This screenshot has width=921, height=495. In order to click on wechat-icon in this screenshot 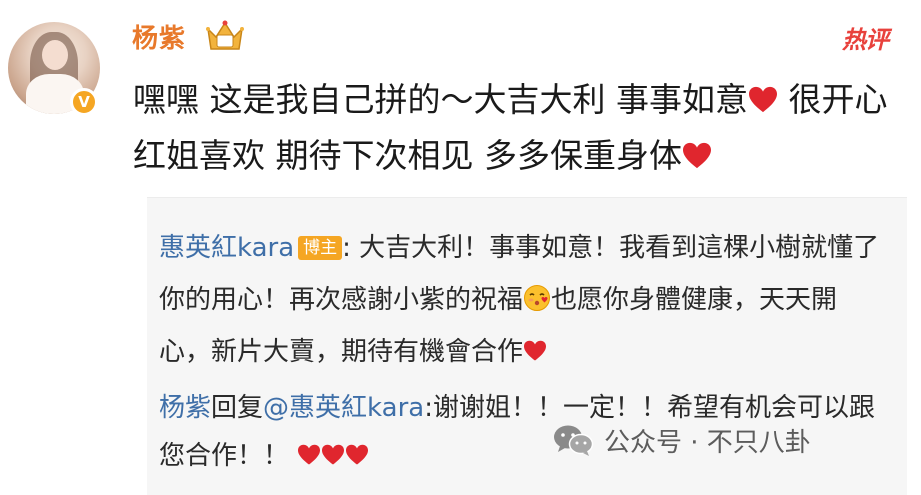, I will do `click(574, 440)`.